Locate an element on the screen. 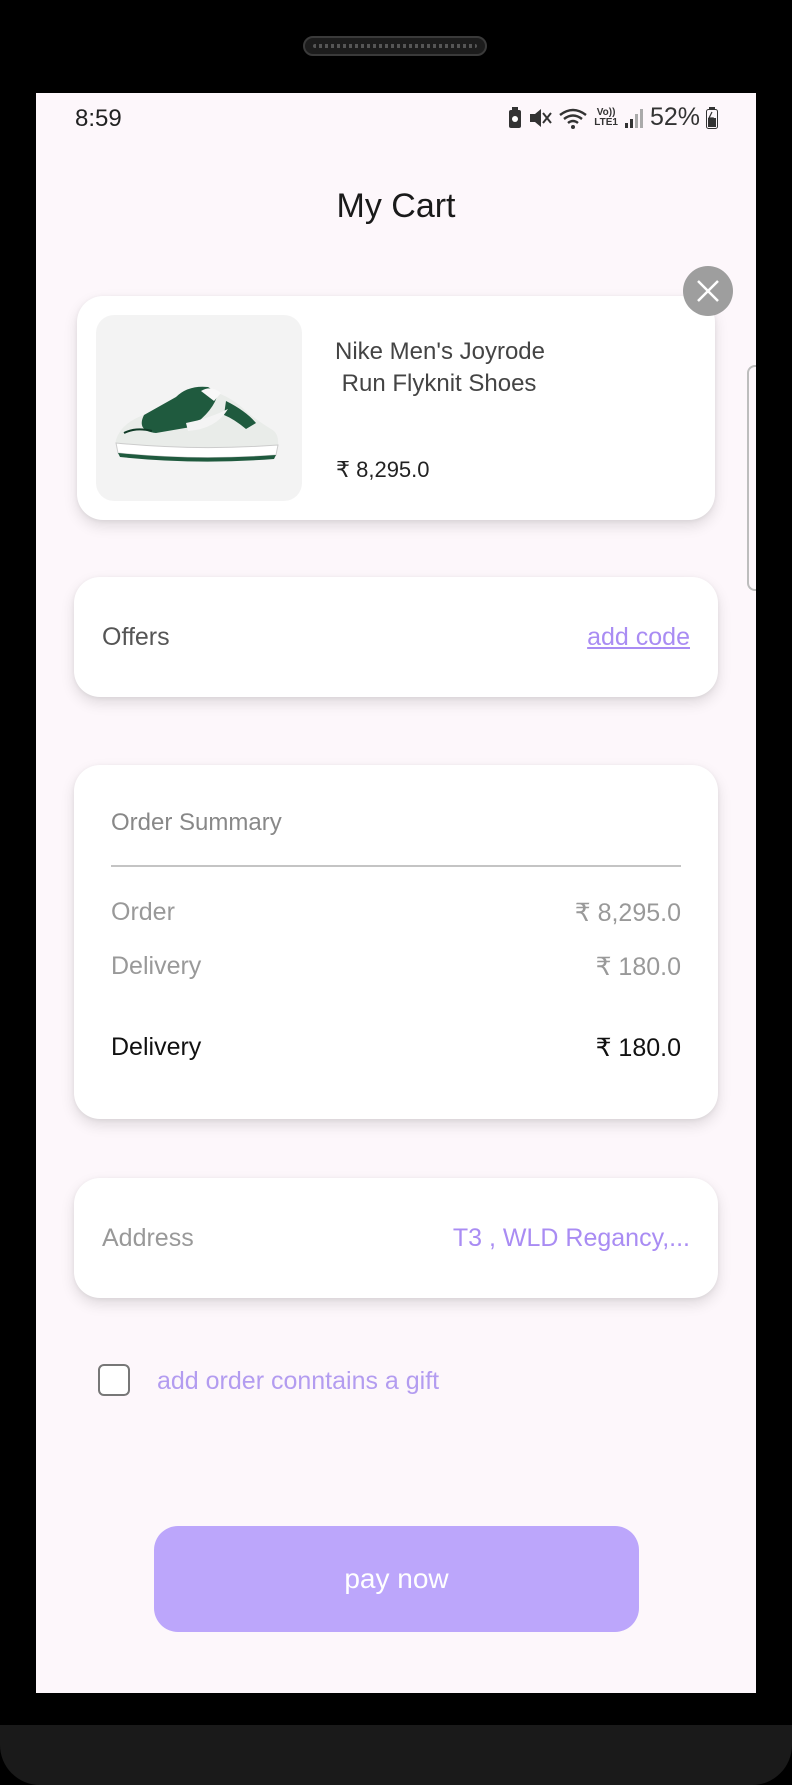 The width and height of the screenshot is (792, 1785). status-bar: 8:59 Vo)) LTE1 52% is located at coordinates (396, 118).